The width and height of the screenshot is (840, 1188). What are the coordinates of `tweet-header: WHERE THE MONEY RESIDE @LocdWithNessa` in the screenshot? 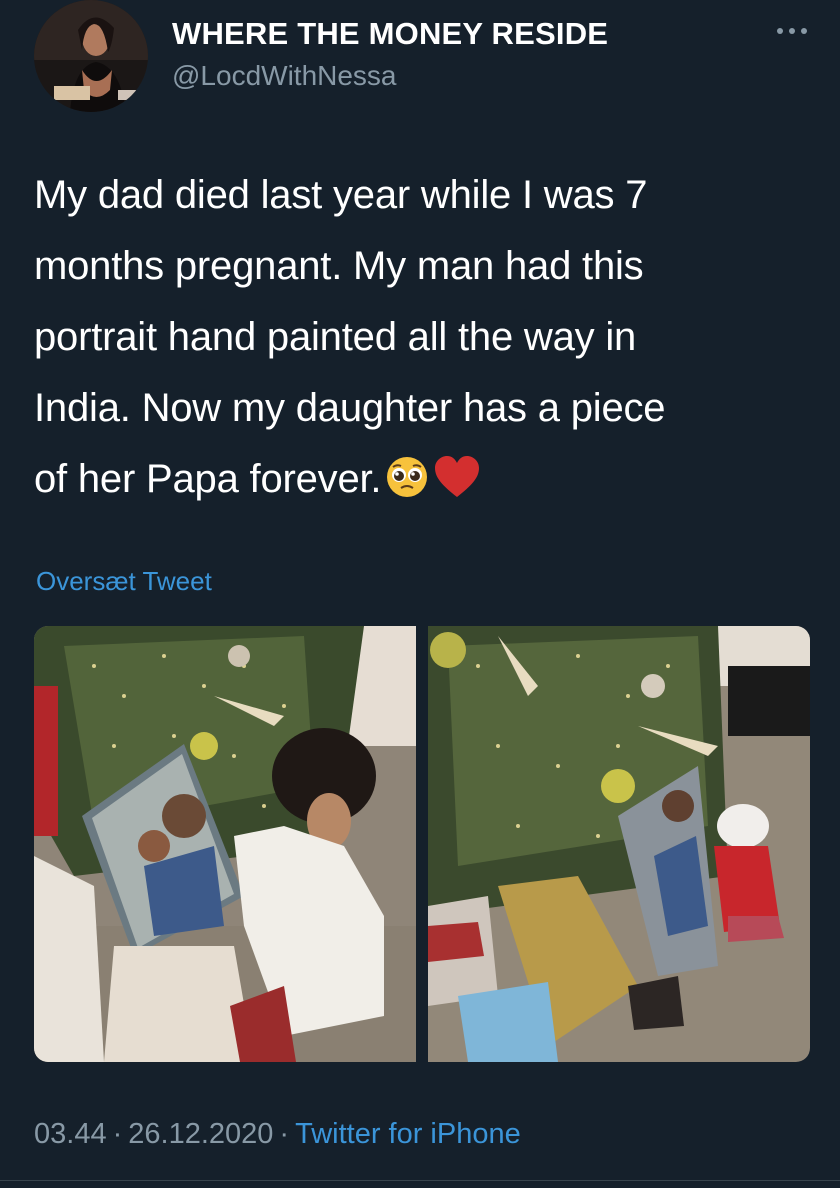 It's located at (420, 65).